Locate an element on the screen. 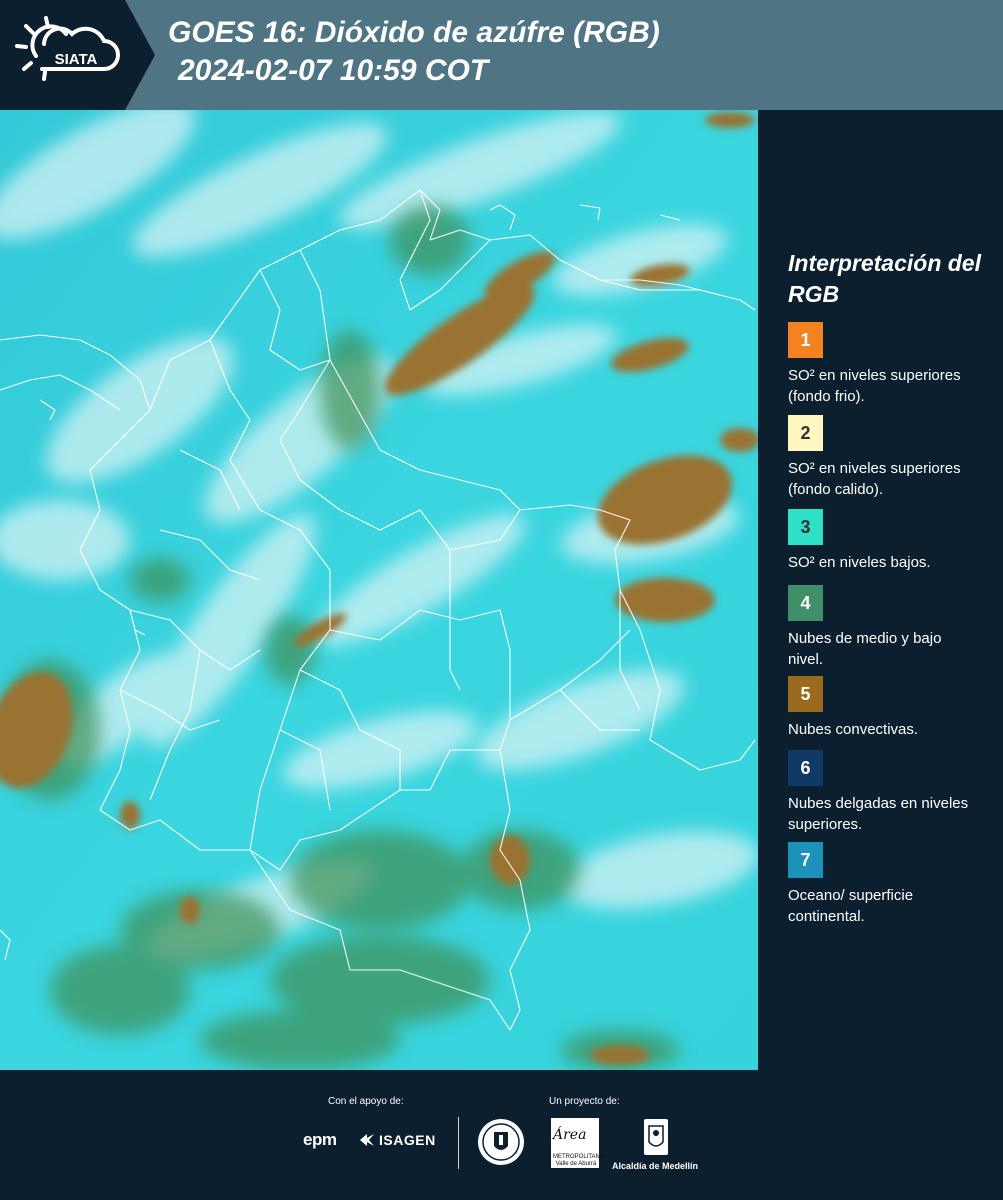 This screenshot has width=1003, height=1200. alcaldia-medellin-text: Alcaldía de Medellín is located at coordinates (655, 1166).